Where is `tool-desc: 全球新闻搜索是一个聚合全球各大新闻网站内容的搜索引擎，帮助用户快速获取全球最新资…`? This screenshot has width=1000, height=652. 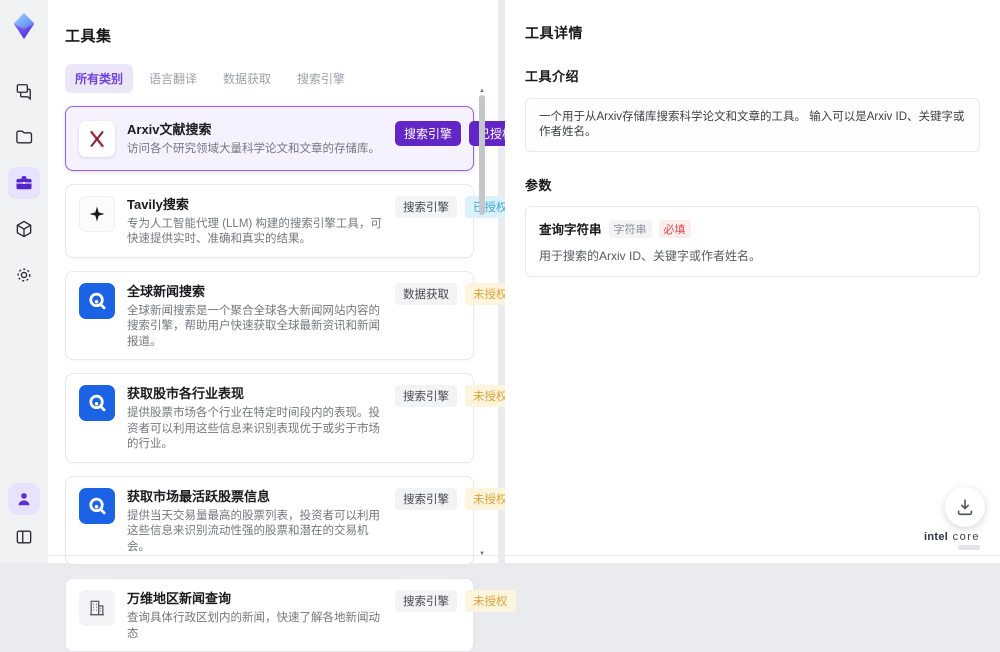
tool-desc: 全球新闻搜索是一个聚合全球各大新闻网站内容的搜索引擎，帮助用户快速获取全球最新资… is located at coordinates (253, 326).